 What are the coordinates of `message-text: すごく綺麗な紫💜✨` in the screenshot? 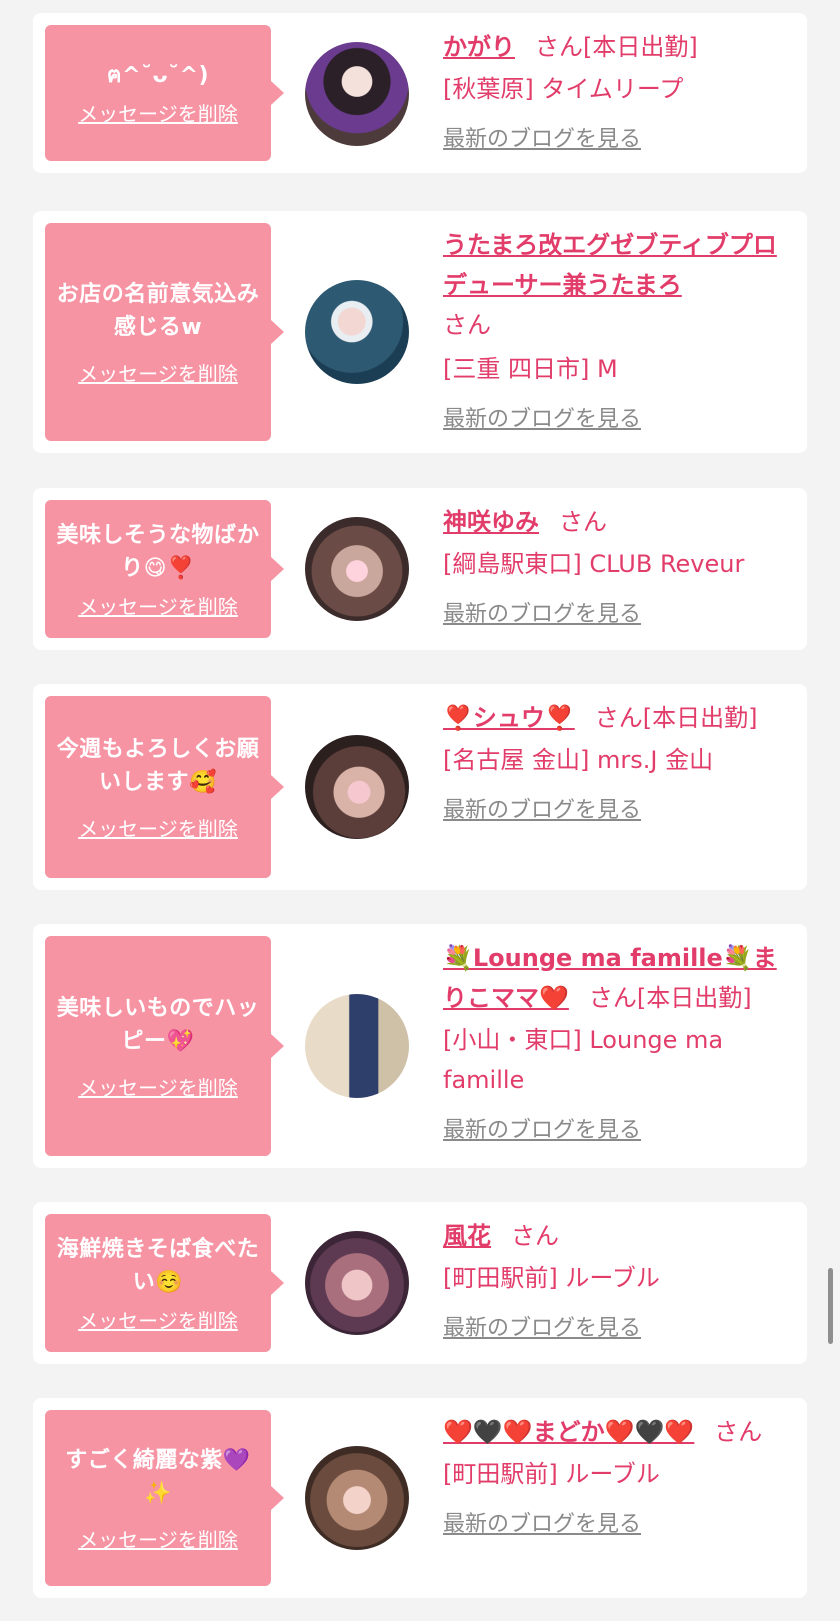 It's located at (158, 1476).